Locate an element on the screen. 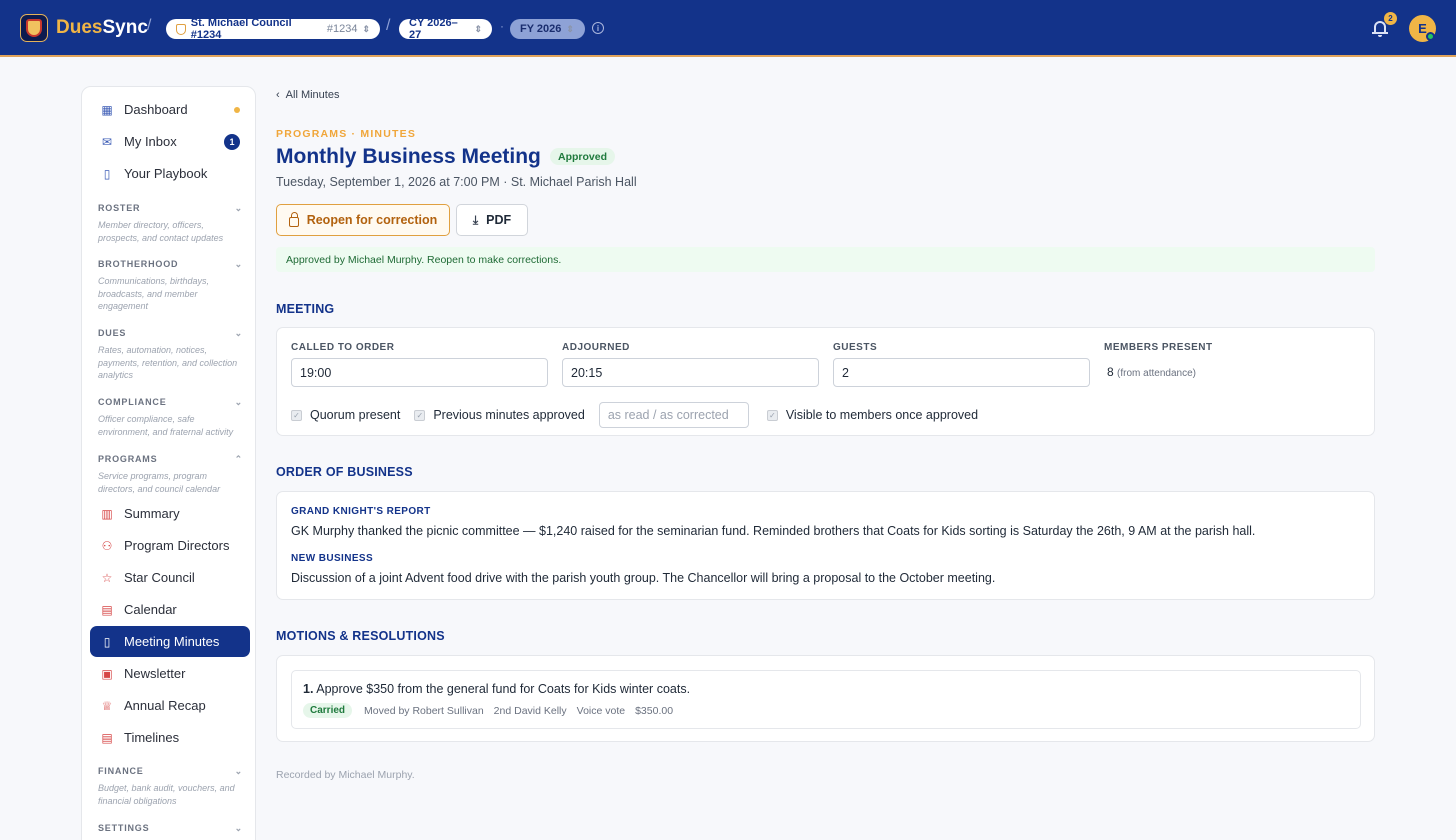  sidebar-item-star-council: ☆ Star Council is located at coordinates (170, 577).